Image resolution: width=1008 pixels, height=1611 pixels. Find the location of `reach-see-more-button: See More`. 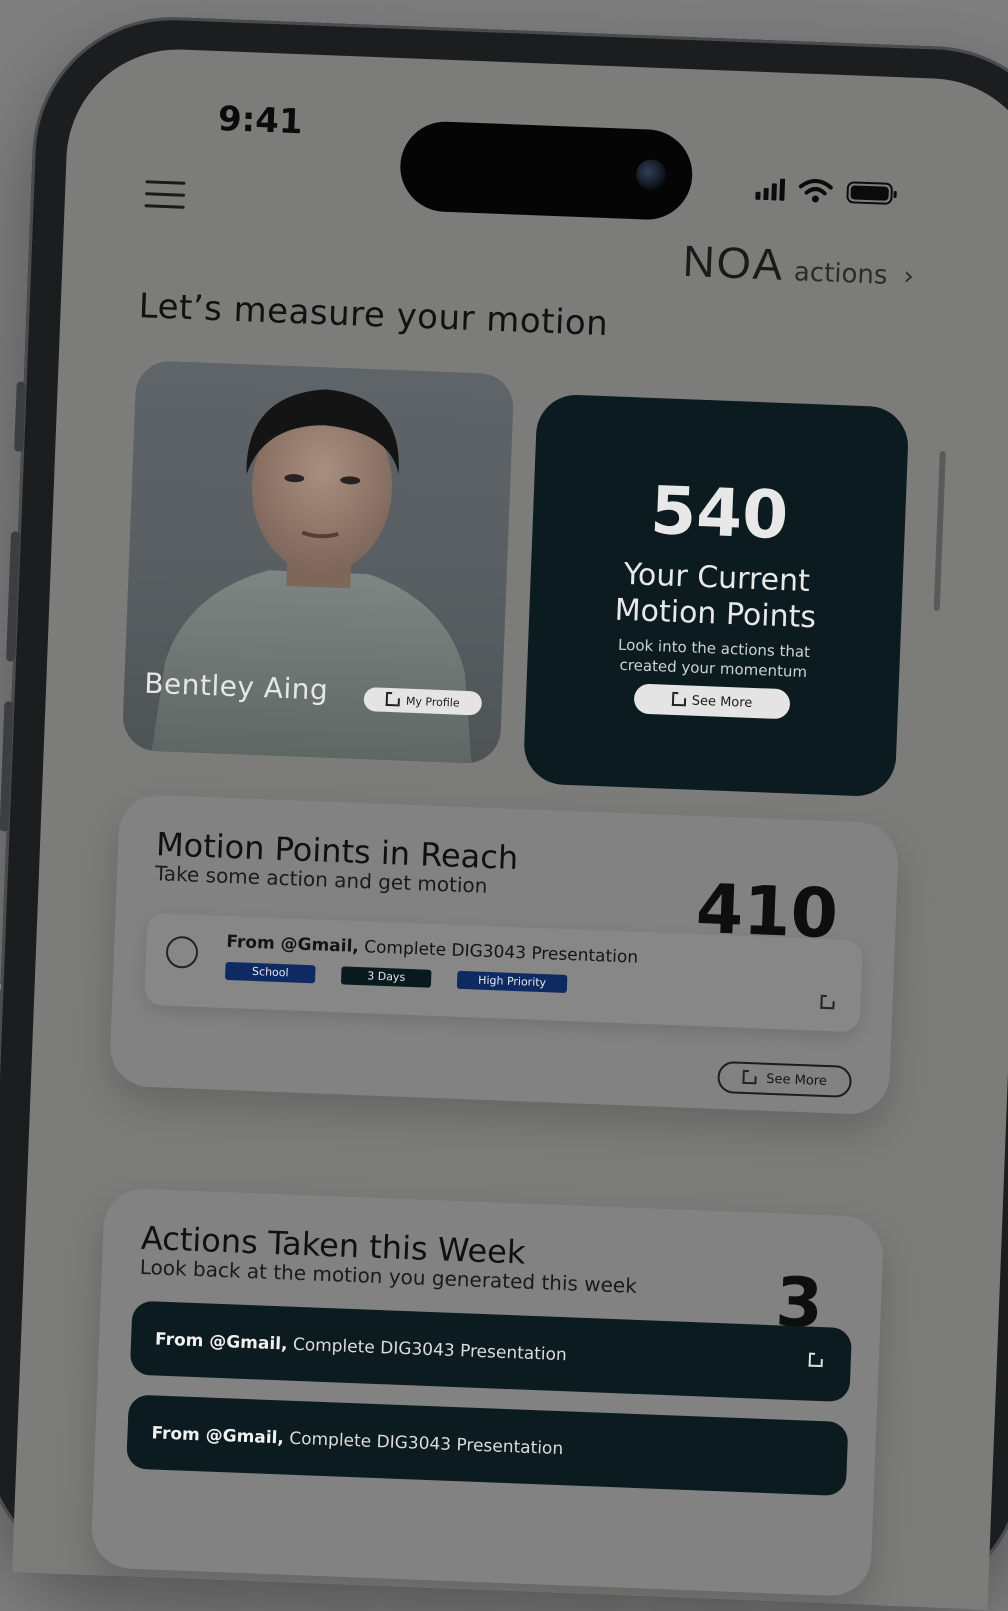

reach-see-more-button: See More is located at coordinates (785, 1079).